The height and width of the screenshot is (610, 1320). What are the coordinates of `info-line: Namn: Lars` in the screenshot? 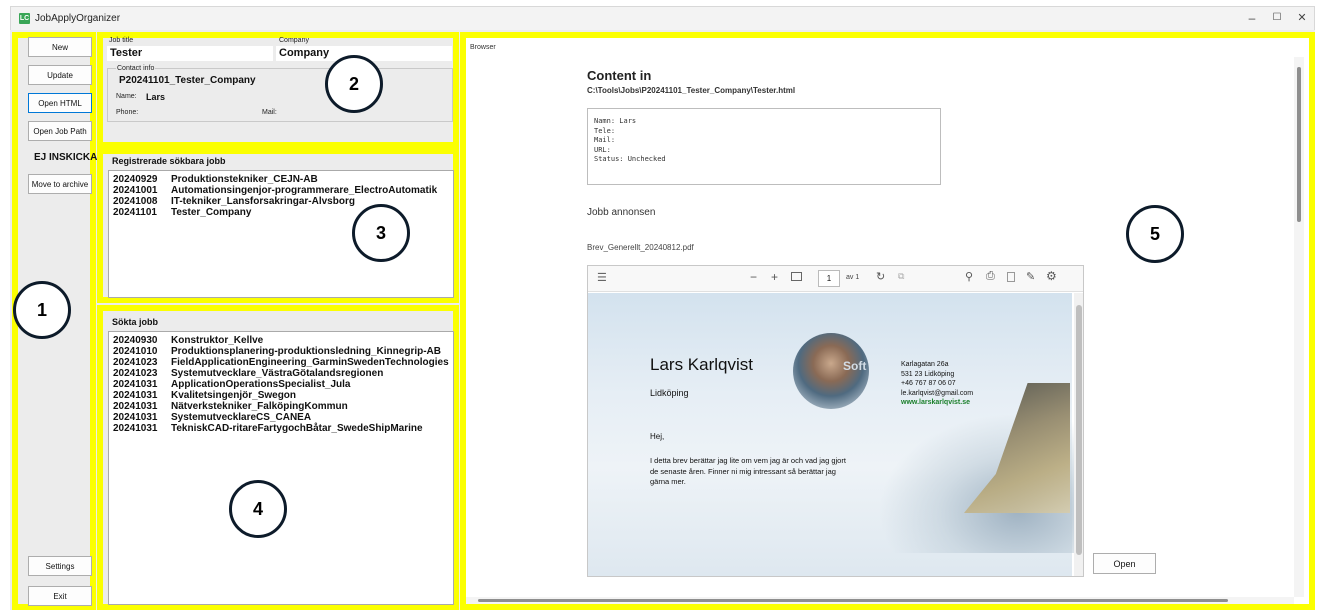 It's located at (615, 121).